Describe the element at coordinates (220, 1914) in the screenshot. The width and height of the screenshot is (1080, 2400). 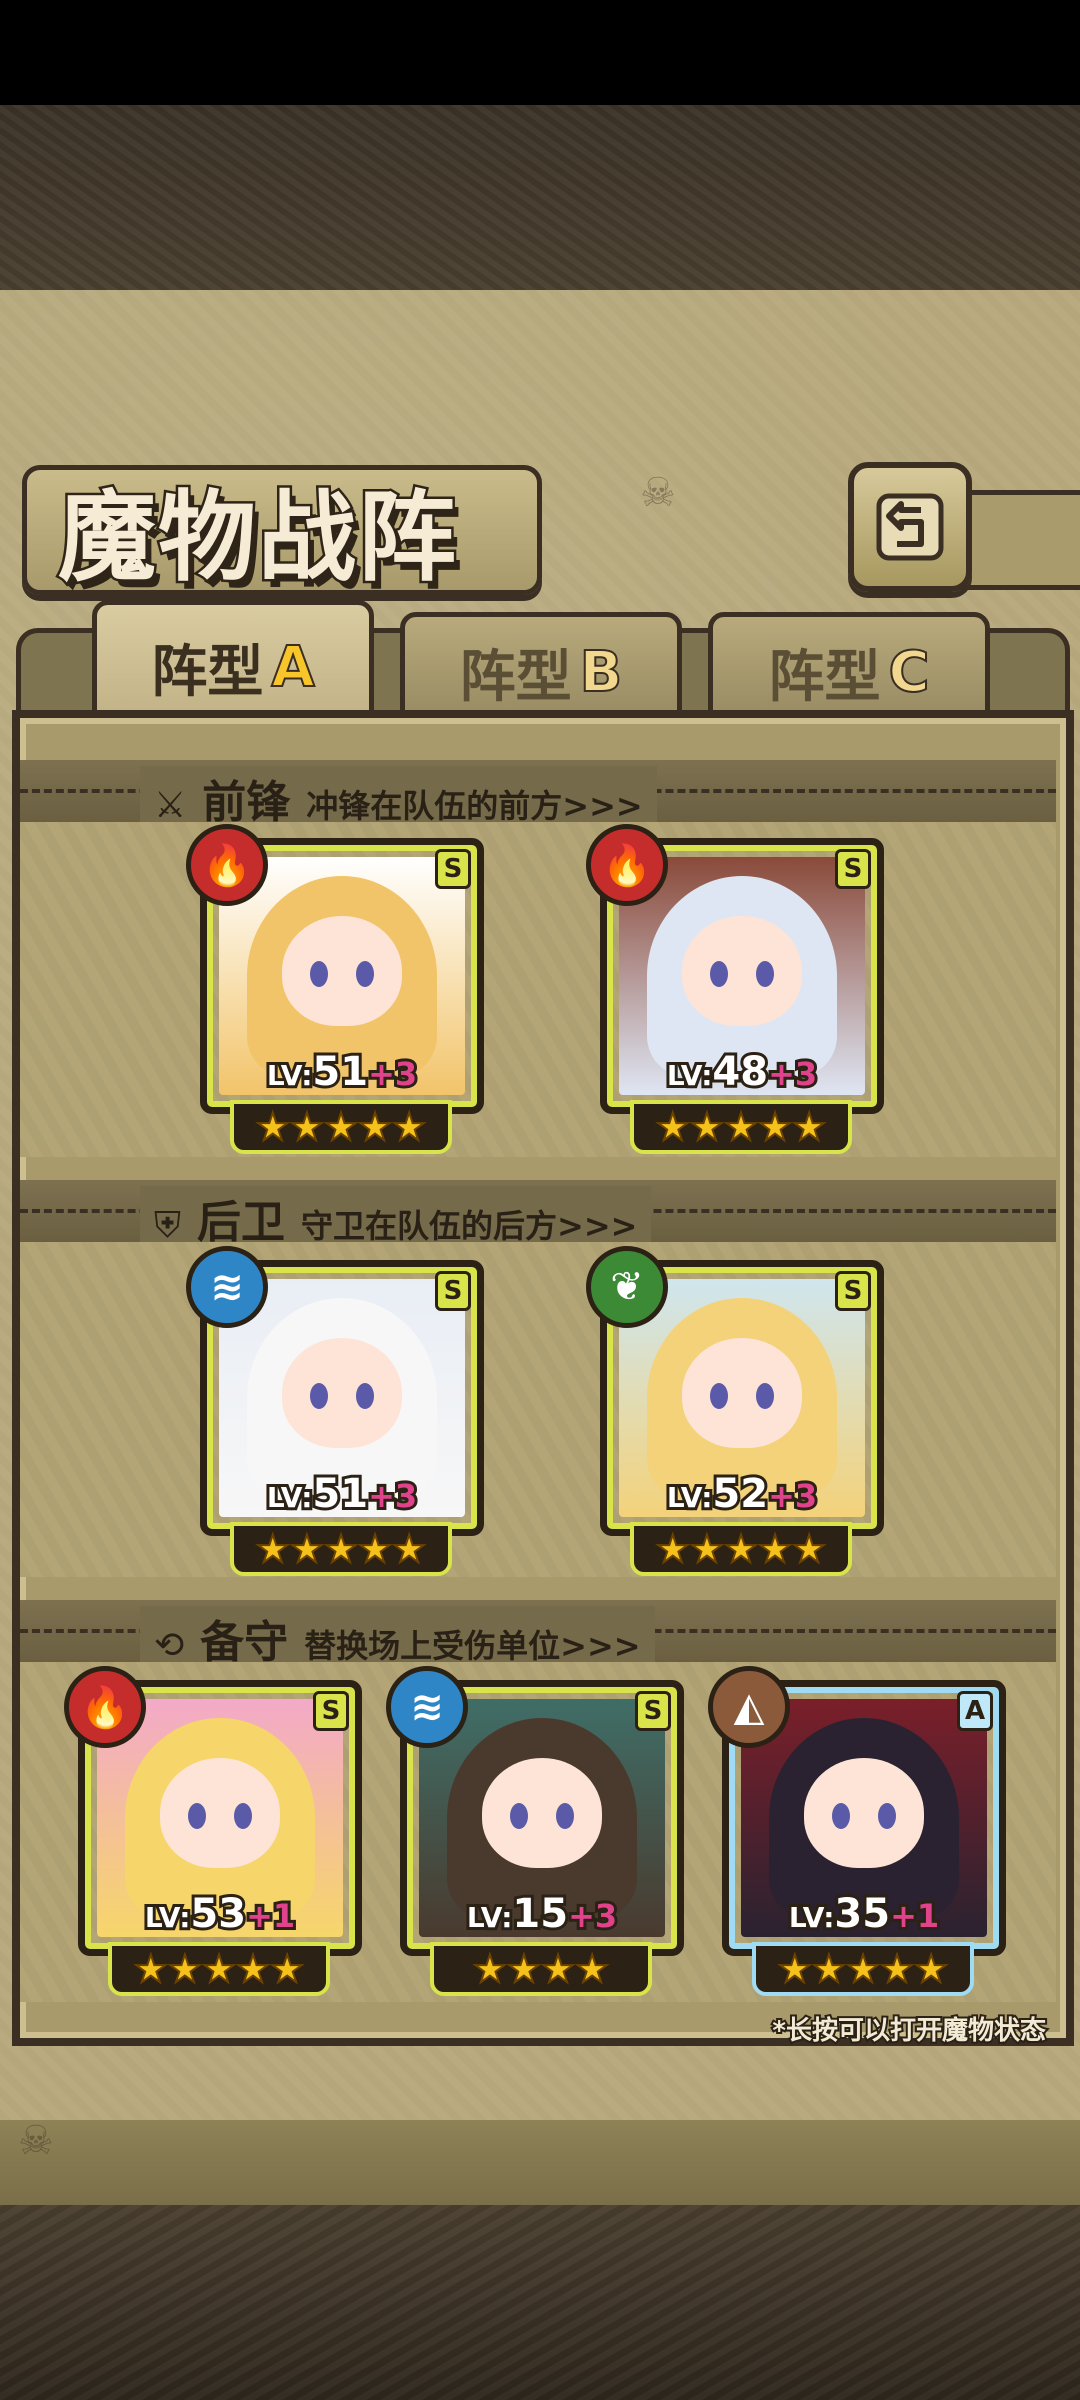
I see `unit-level: LV:53+1` at that location.